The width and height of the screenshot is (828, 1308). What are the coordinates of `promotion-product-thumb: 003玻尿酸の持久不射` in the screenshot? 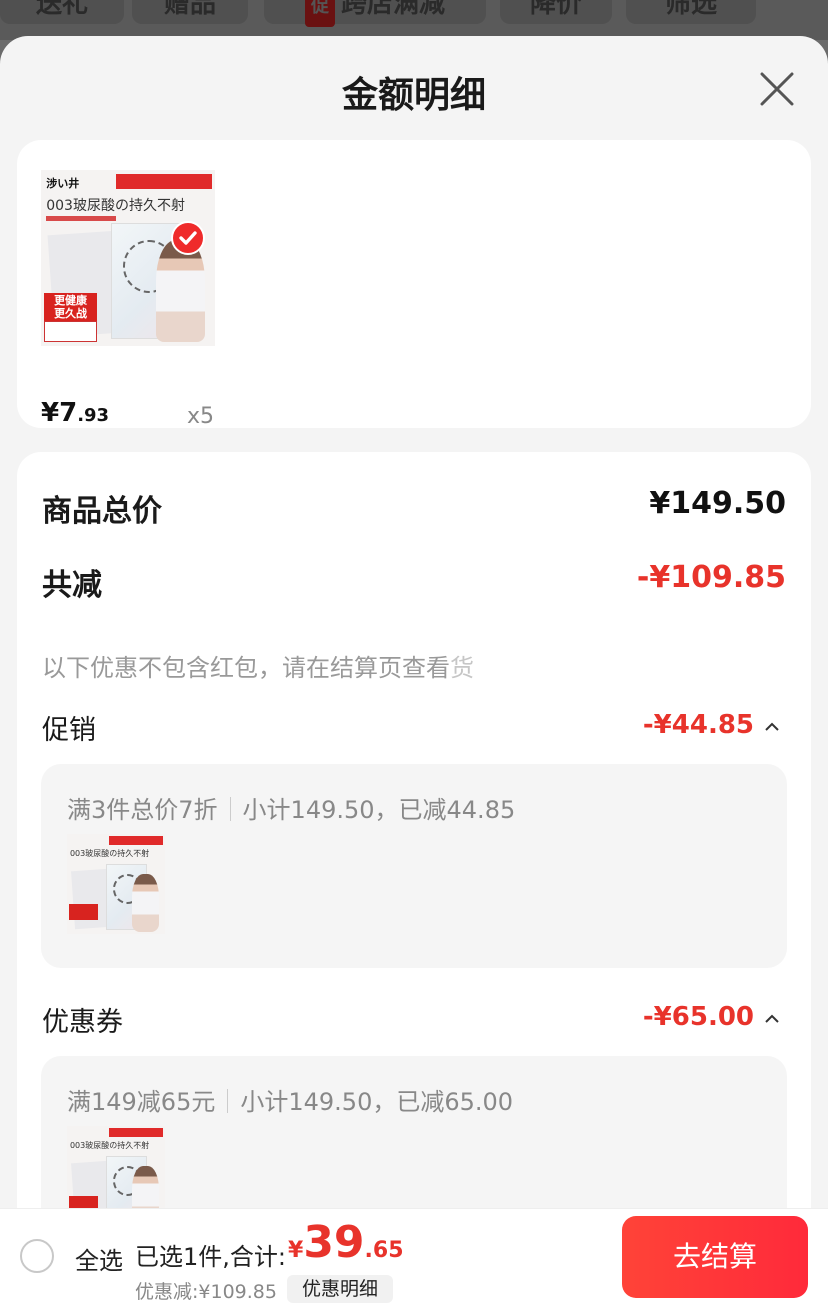 It's located at (116, 884).